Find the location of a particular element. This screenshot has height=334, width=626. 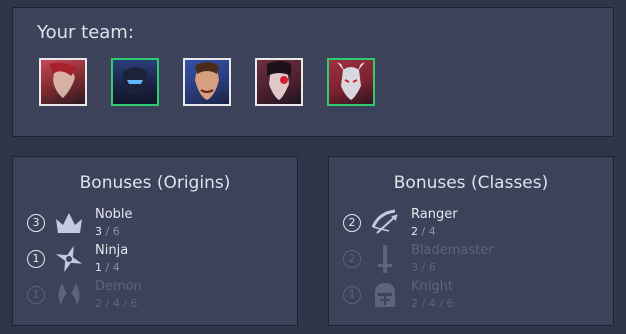

team-title: Your team: is located at coordinates (85, 32).